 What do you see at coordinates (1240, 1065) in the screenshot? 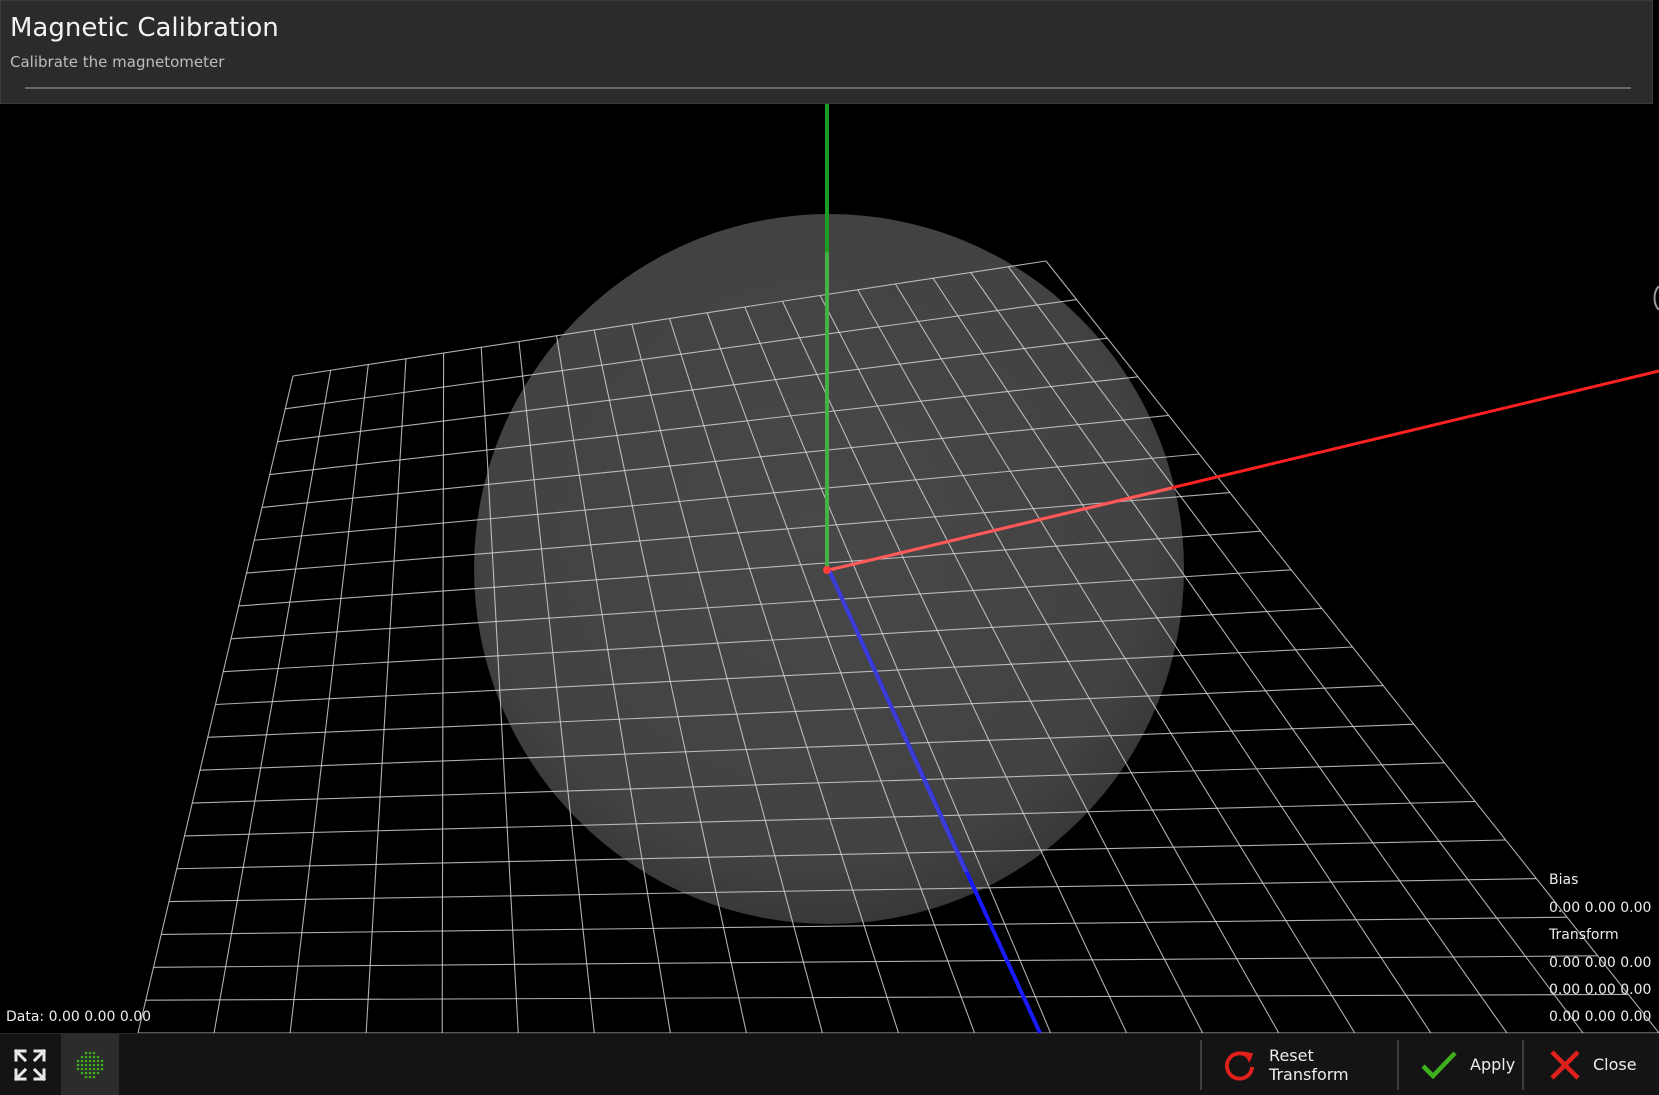
I see `refresh-icon` at bounding box center [1240, 1065].